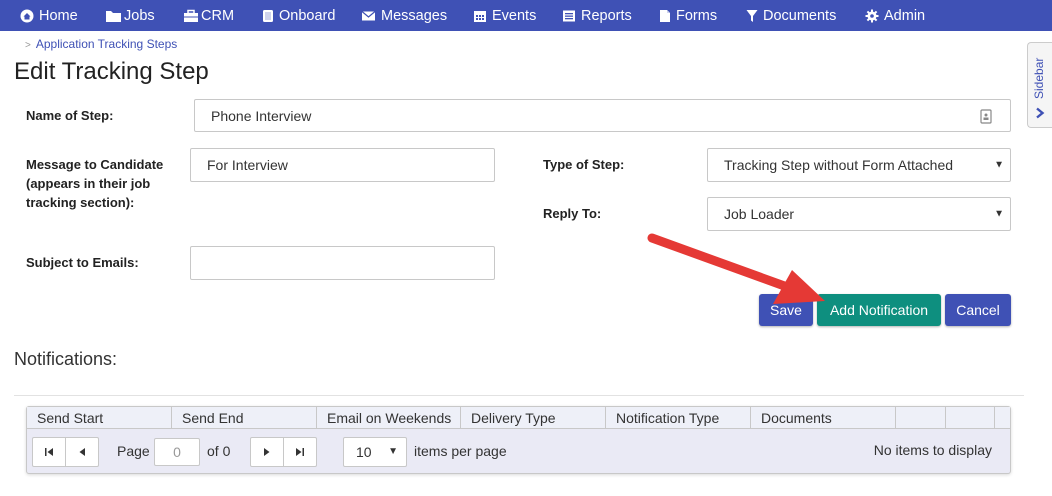  What do you see at coordinates (218, 15) in the screenshot?
I see `nav-crm-label: CRM` at bounding box center [218, 15].